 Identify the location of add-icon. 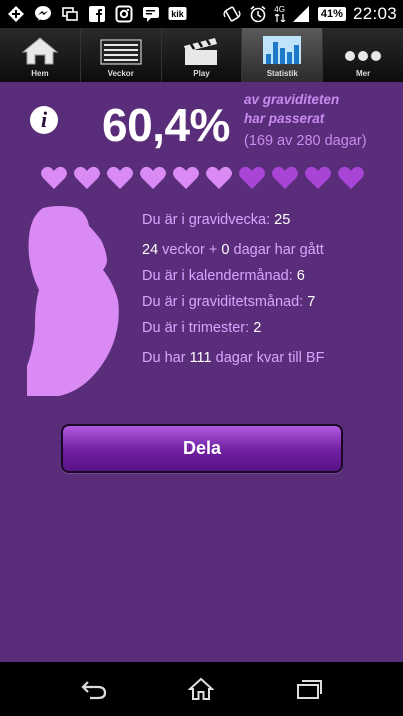
(15, 14).